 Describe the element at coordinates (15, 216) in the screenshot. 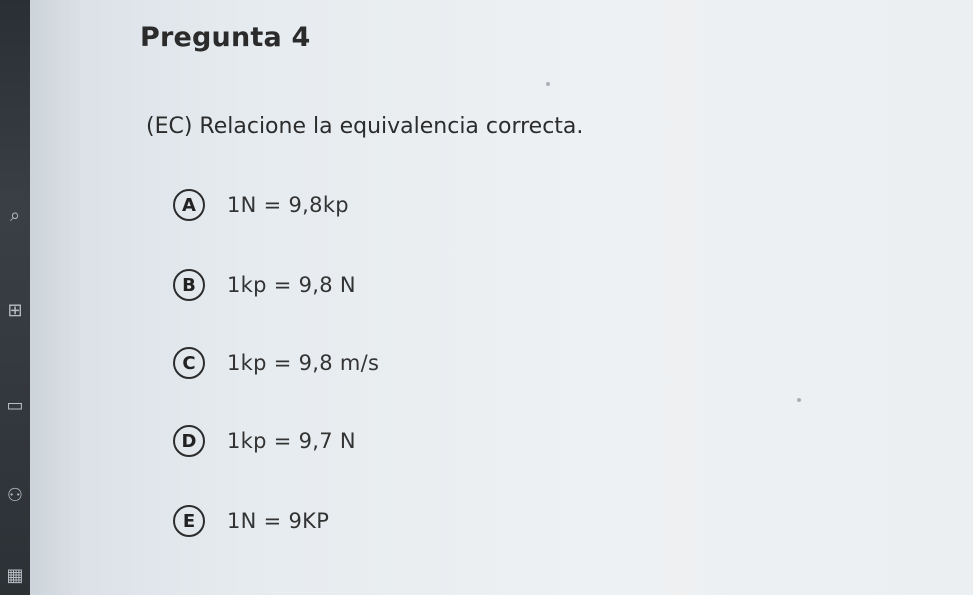

I see `search-icon: ⌕` at that location.